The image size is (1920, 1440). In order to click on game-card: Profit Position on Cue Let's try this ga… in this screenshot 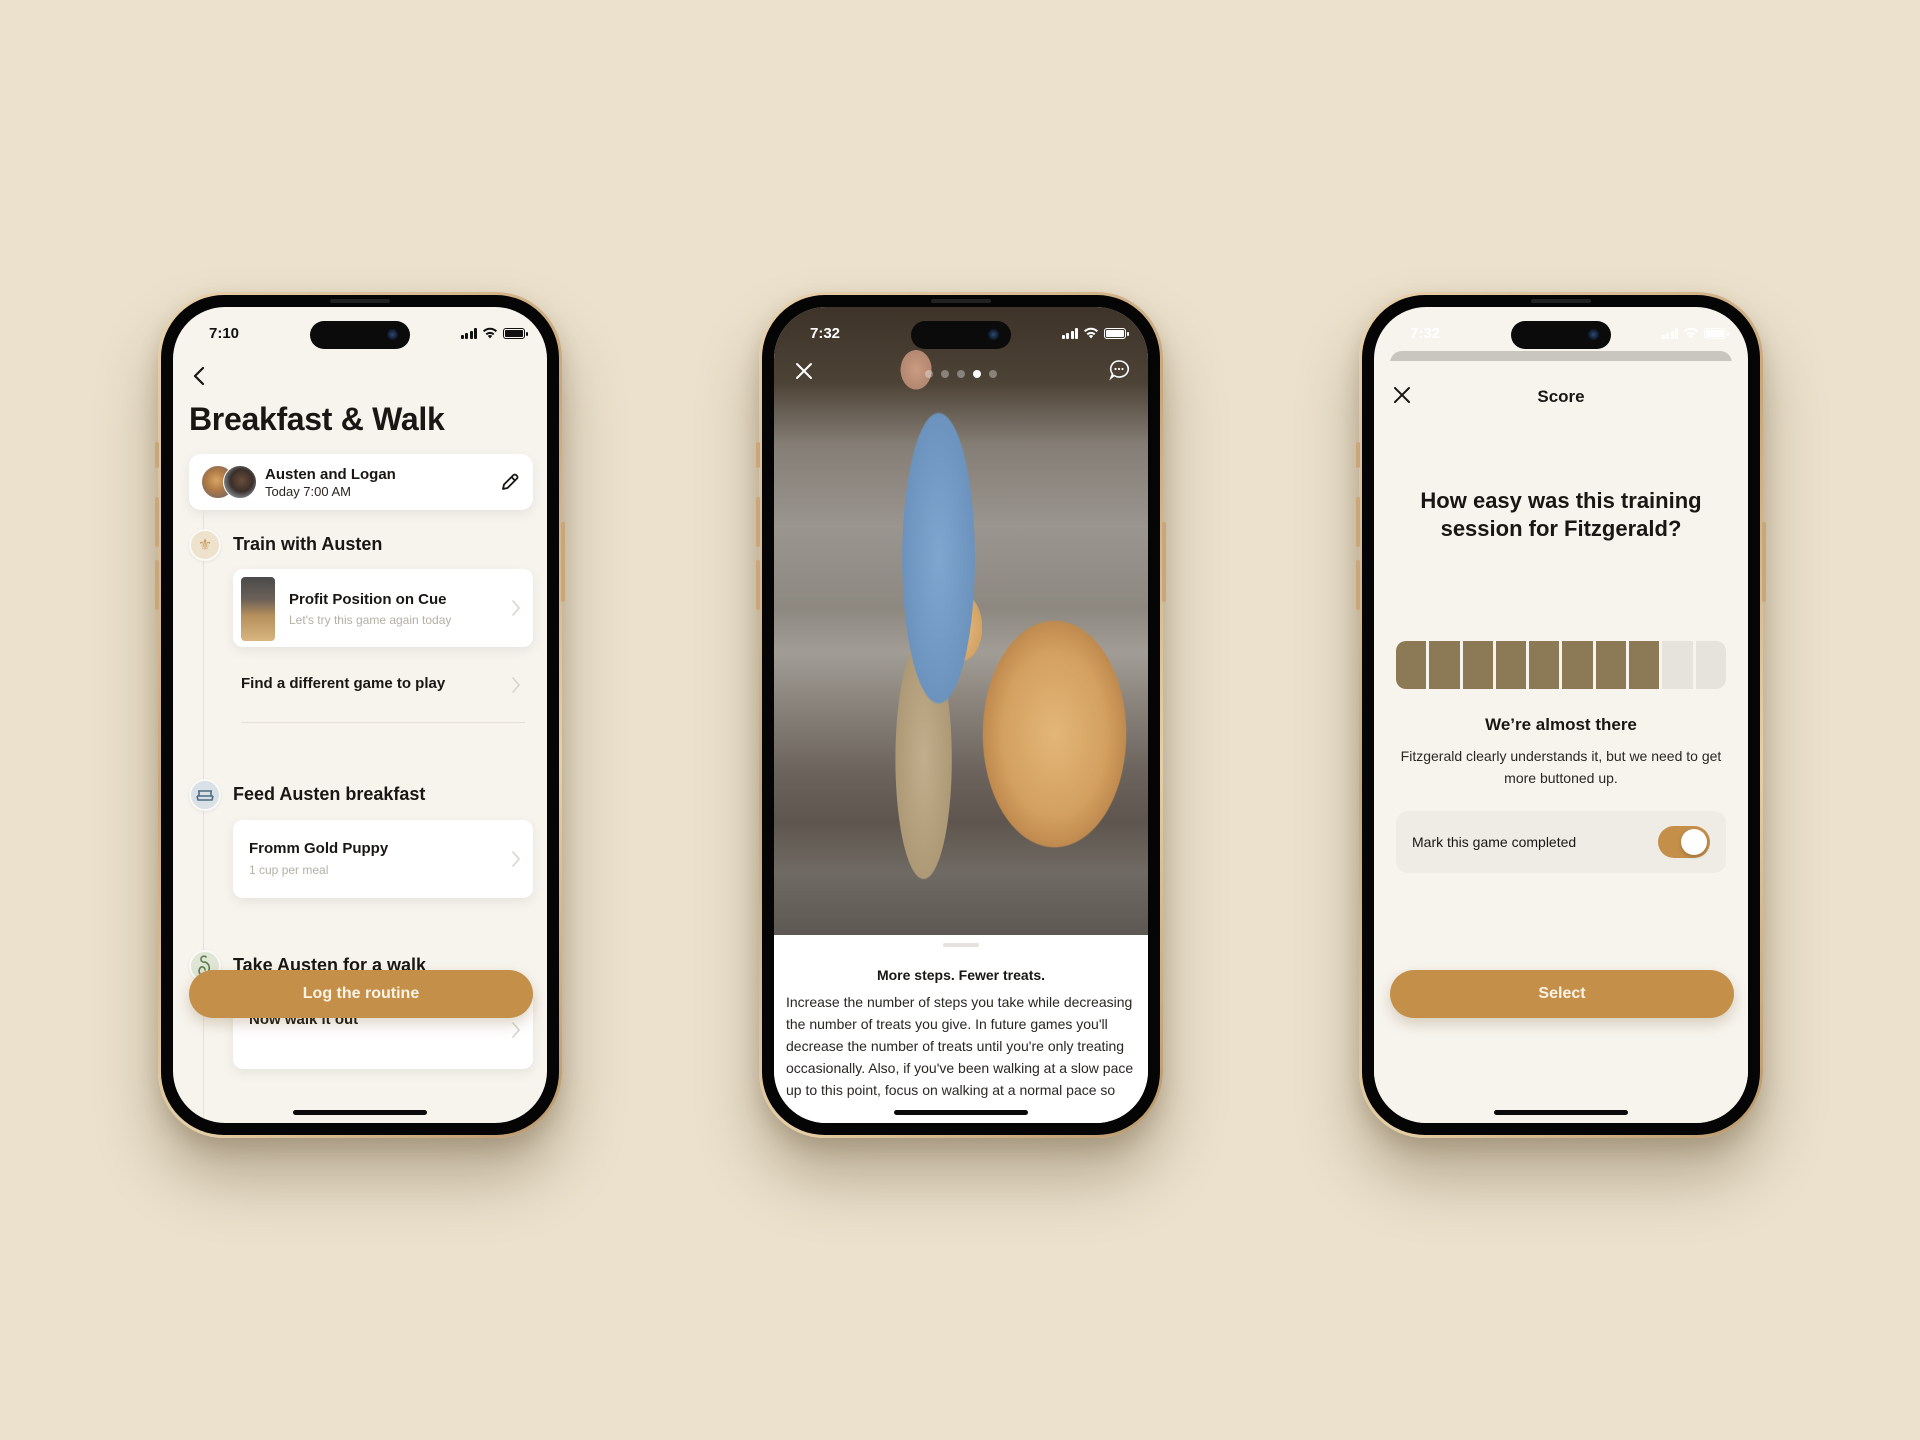, I will do `click(383, 608)`.